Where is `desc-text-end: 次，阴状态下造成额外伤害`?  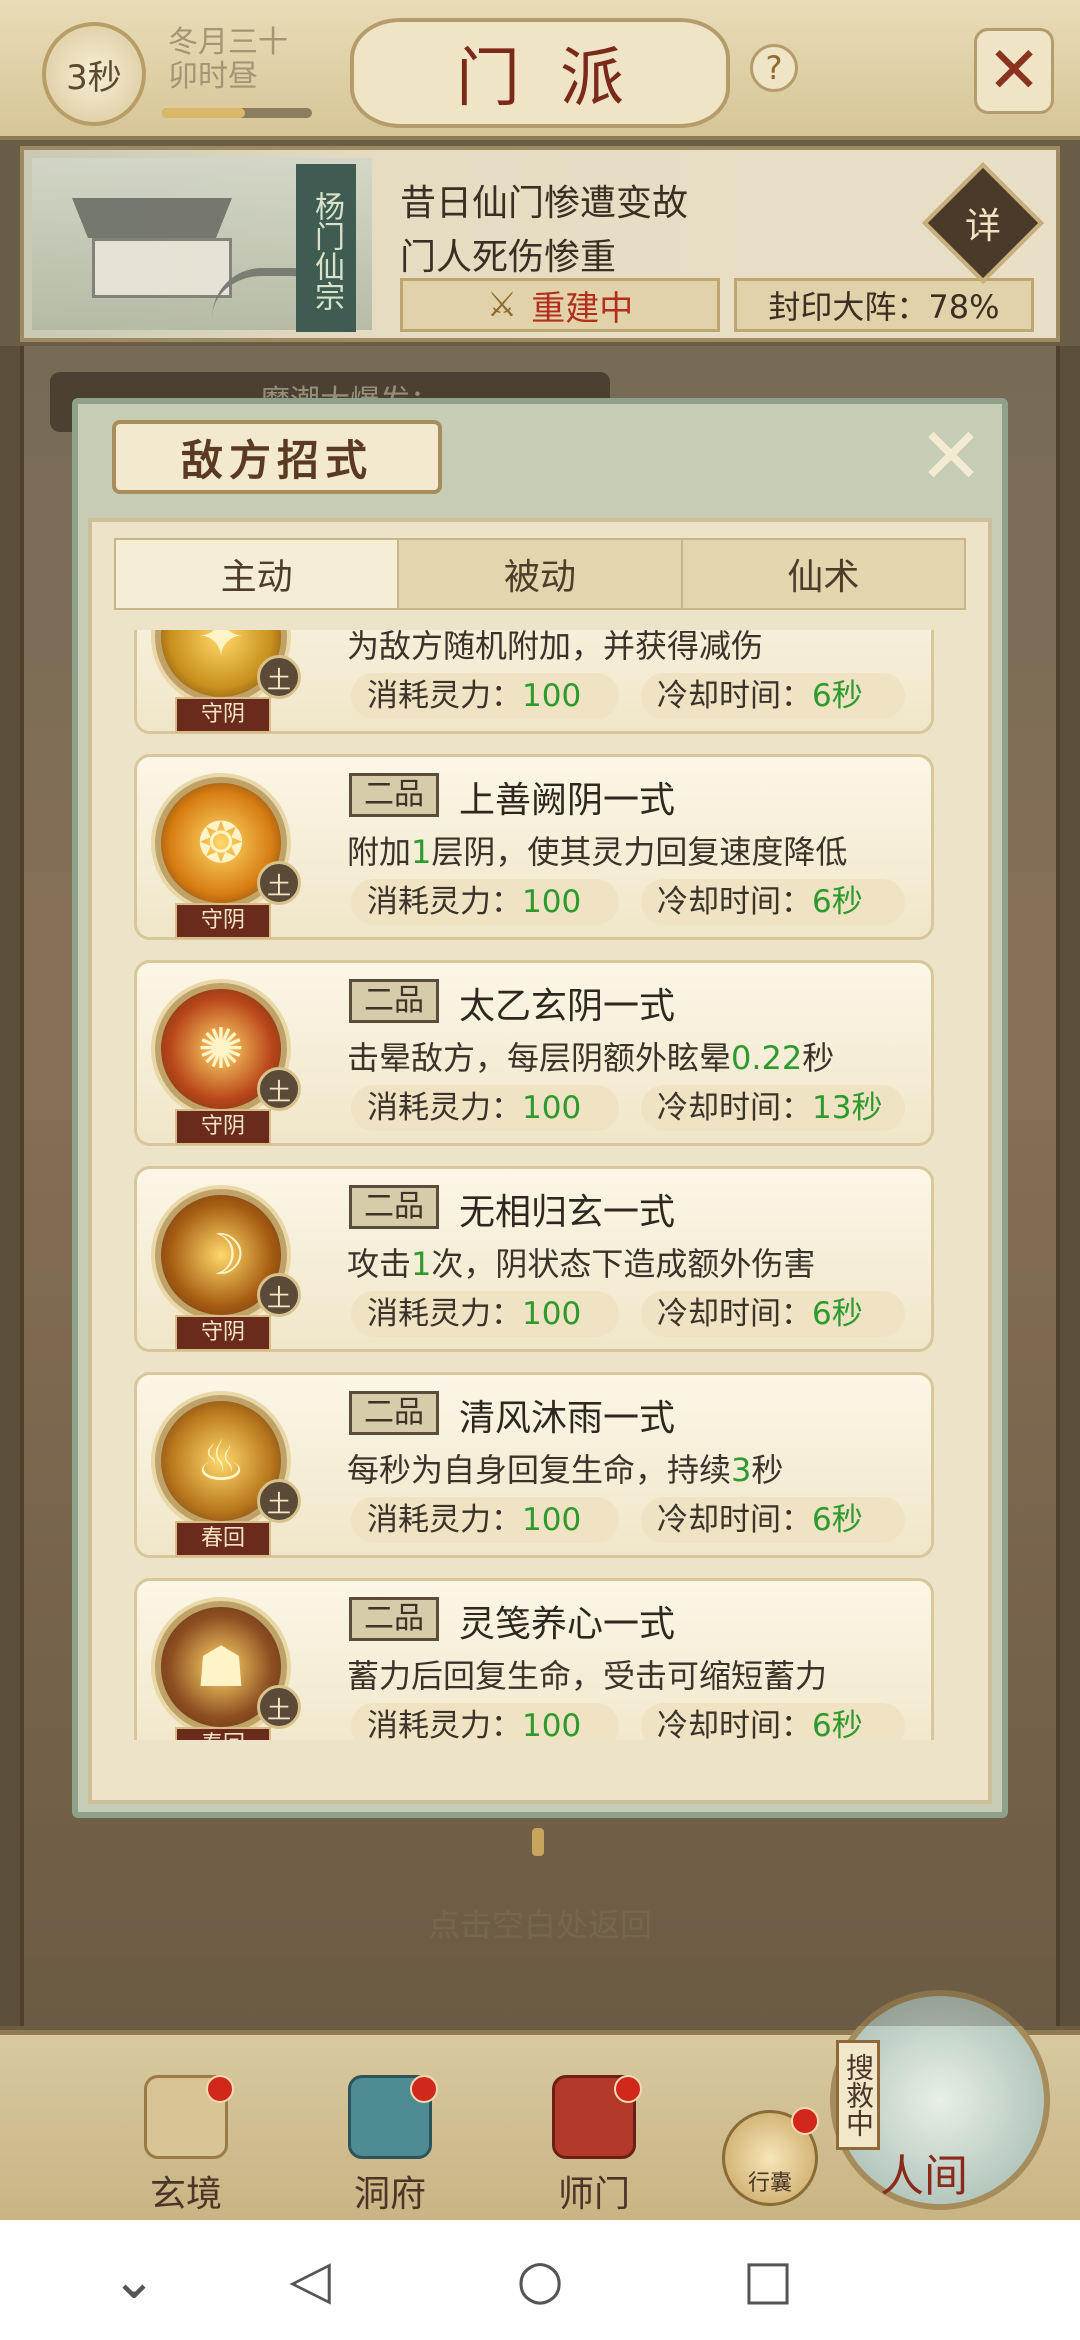
desc-text-end: 次，阴状态下造成额外伤害 is located at coordinates (623, 1264).